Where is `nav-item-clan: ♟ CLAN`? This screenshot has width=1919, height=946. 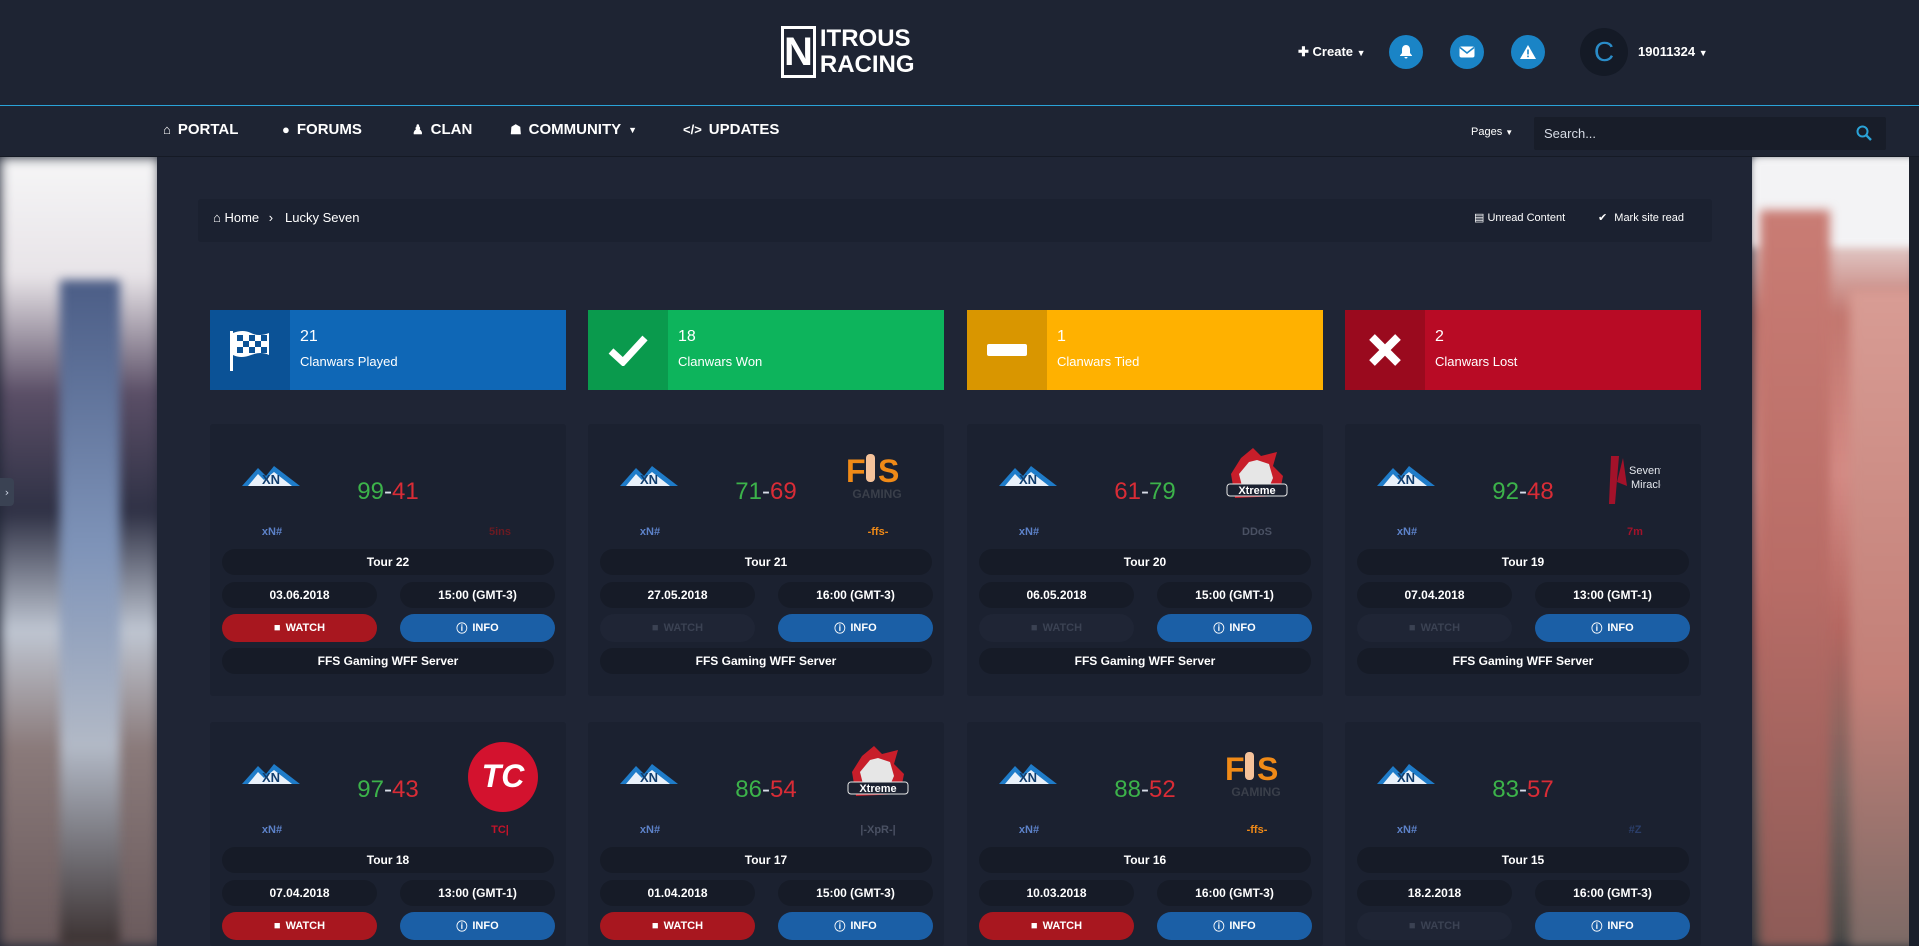
nav-item-clan: ♟ CLAN is located at coordinates (442, 129).